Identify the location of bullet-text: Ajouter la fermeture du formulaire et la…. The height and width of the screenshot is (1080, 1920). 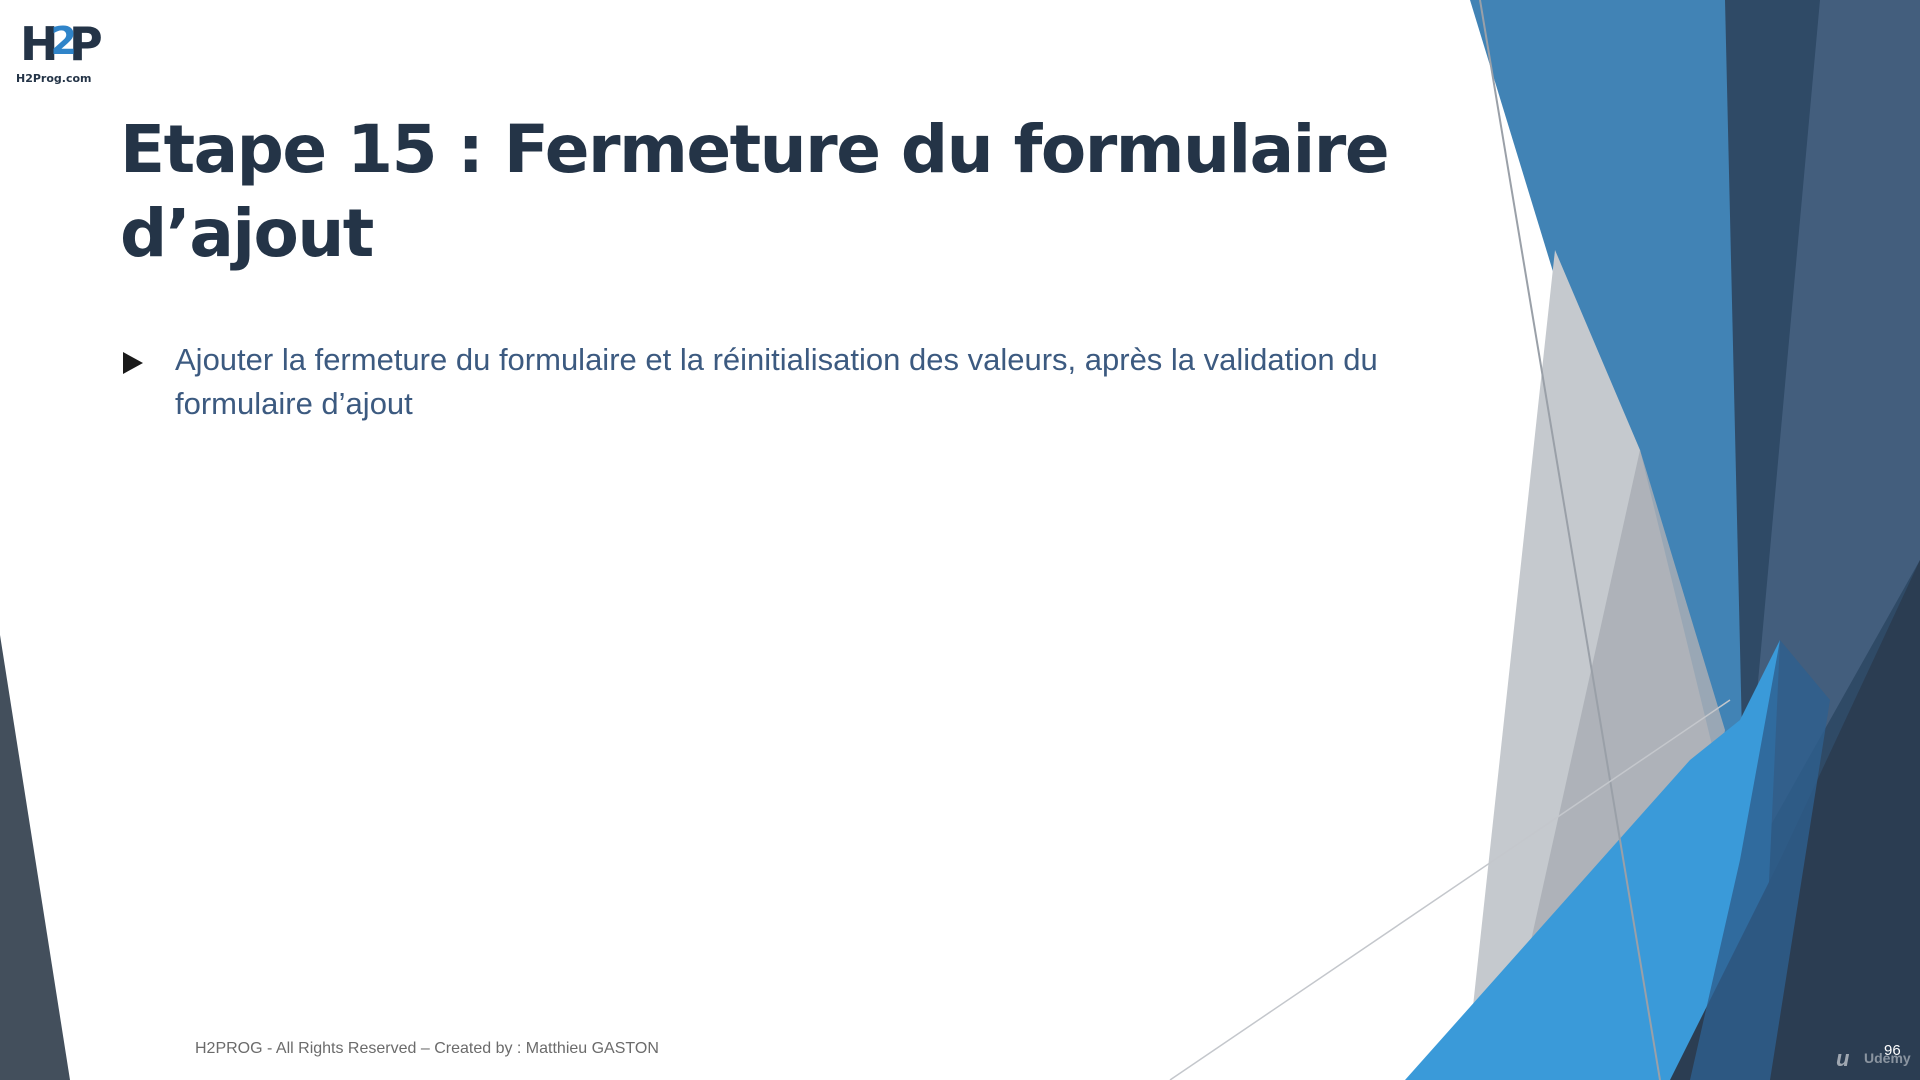
(776, 381).